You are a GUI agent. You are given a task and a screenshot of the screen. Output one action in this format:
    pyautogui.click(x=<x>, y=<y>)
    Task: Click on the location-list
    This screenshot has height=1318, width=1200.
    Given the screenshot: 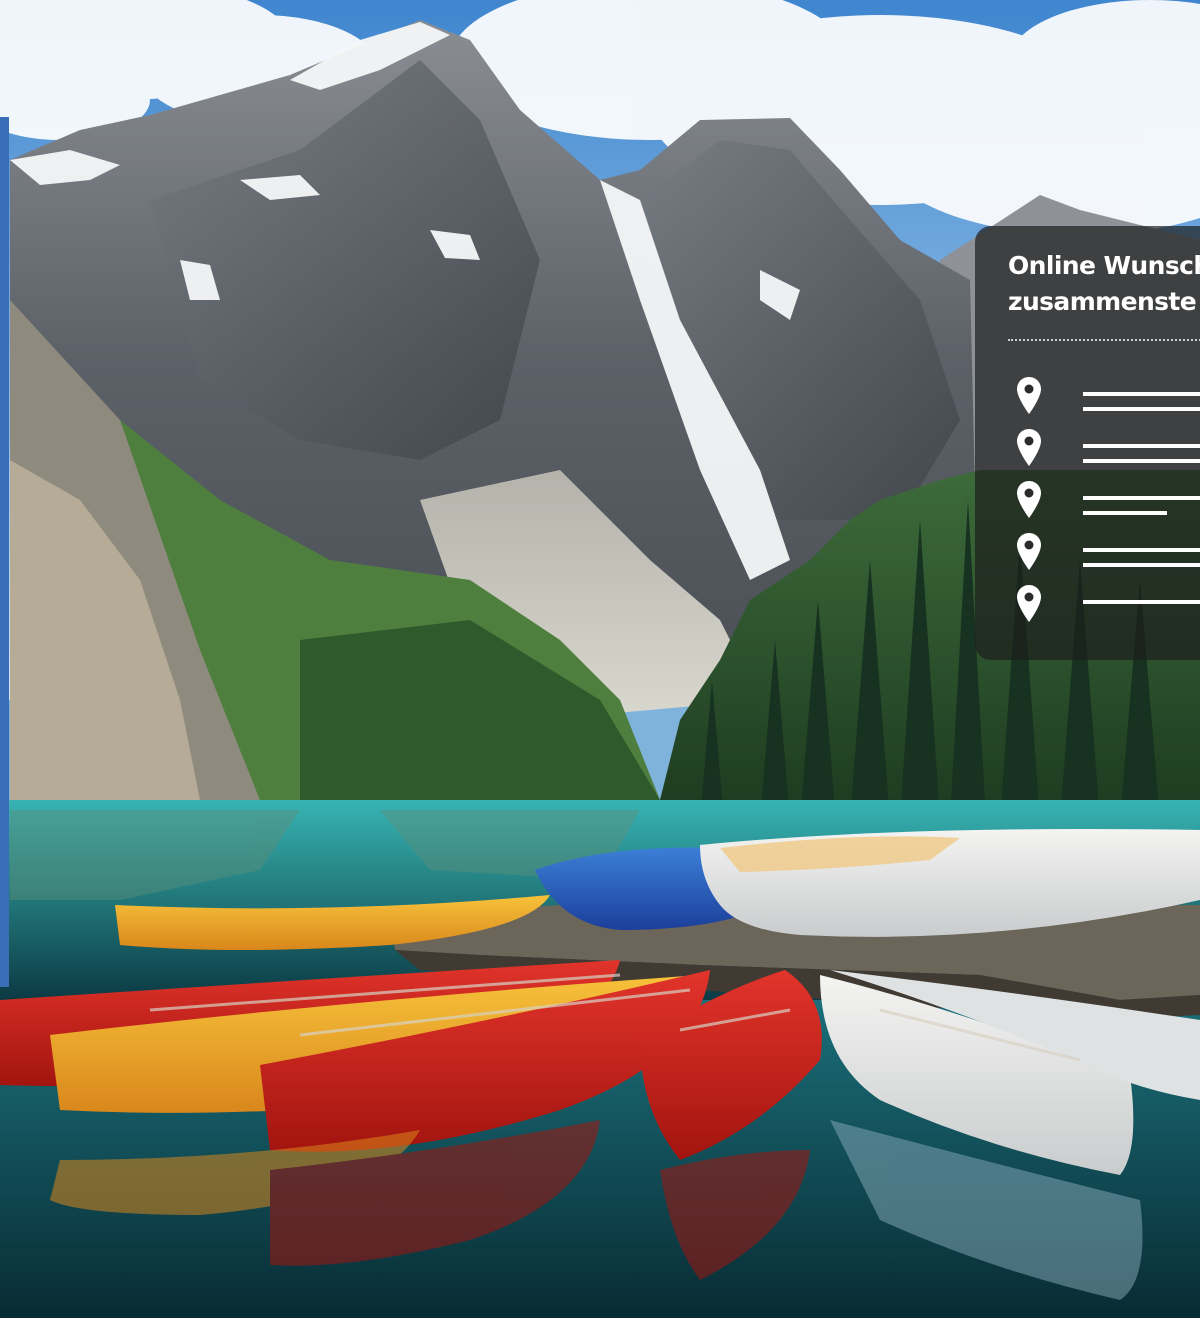 What is the action you would take?
    pyautogui.click(x=1107, y=506)
    